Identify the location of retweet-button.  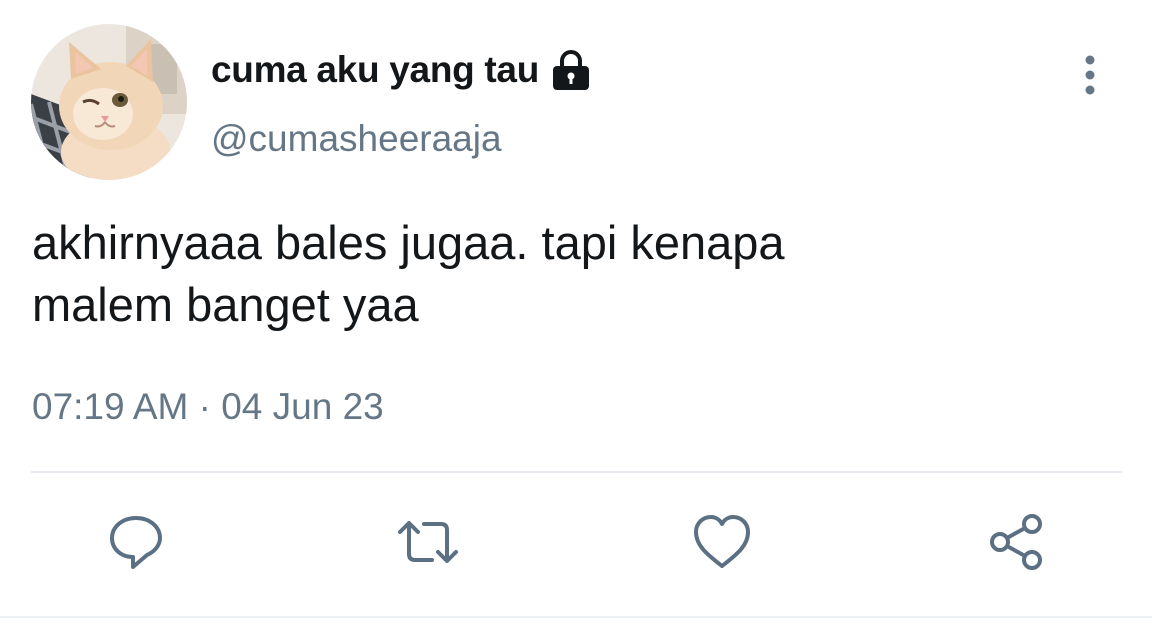
(428, 542).